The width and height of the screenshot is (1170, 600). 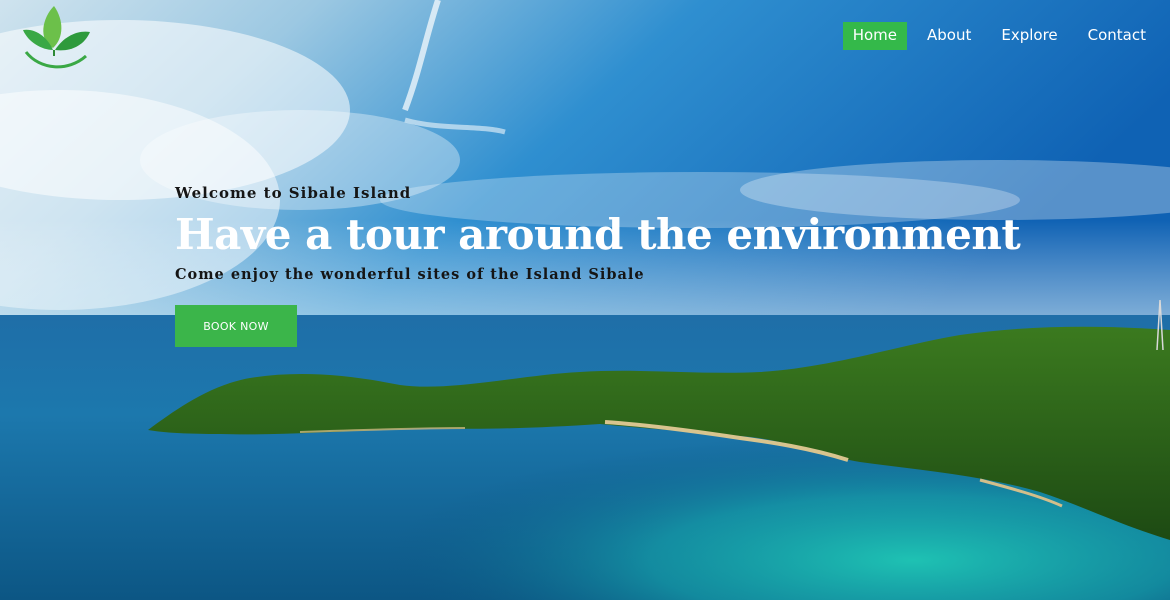 What do you see at coordinates (57, 37) in the screenshot?
I see `leaf-logo-icon` at bounding box center [57, 37].